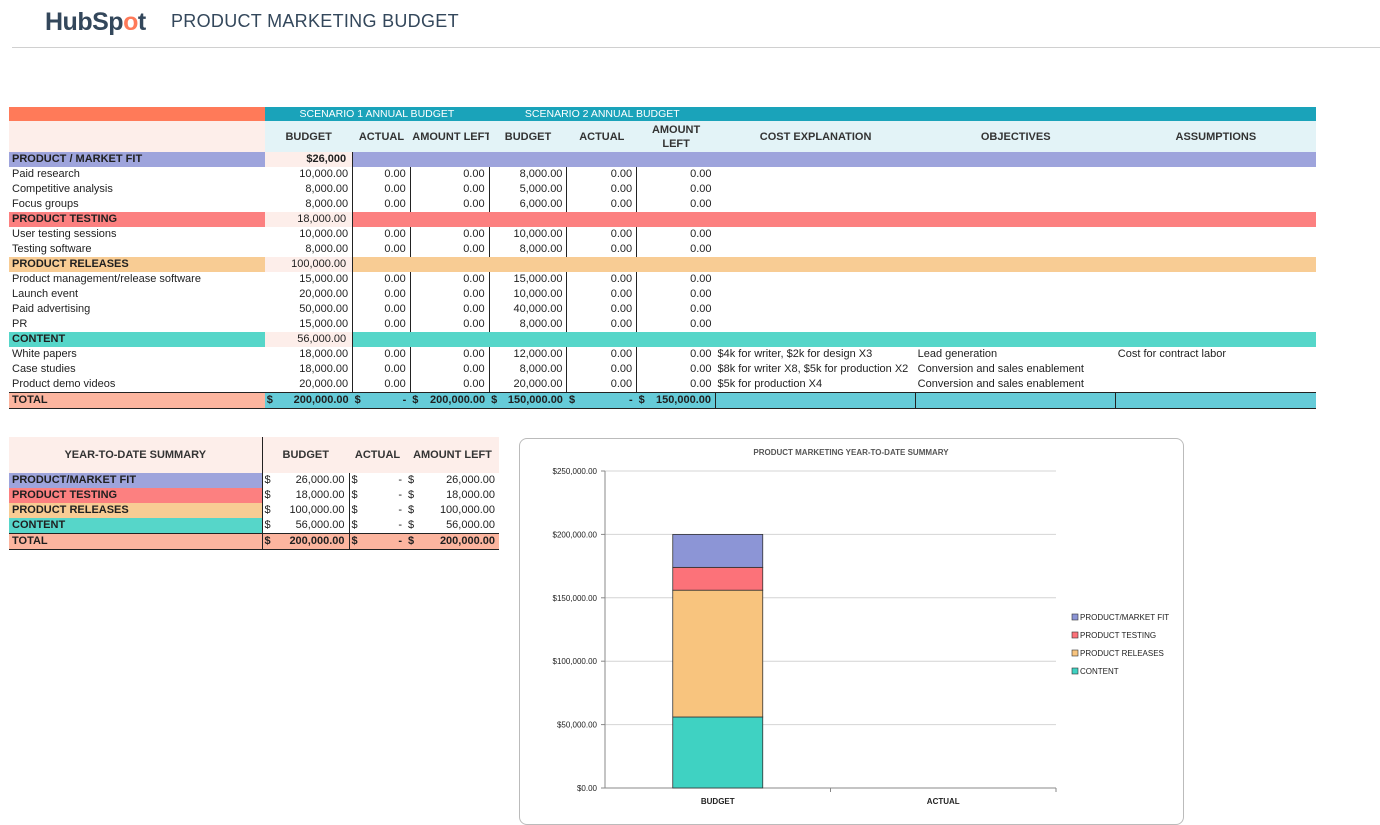 Image resolution: width=1380 pixels, height=825 pixels. What do you see at coordinates (528, 204) in the screenshot?
I see `budget-2-cell: 6,000.00` at bounding box center [528, 204].